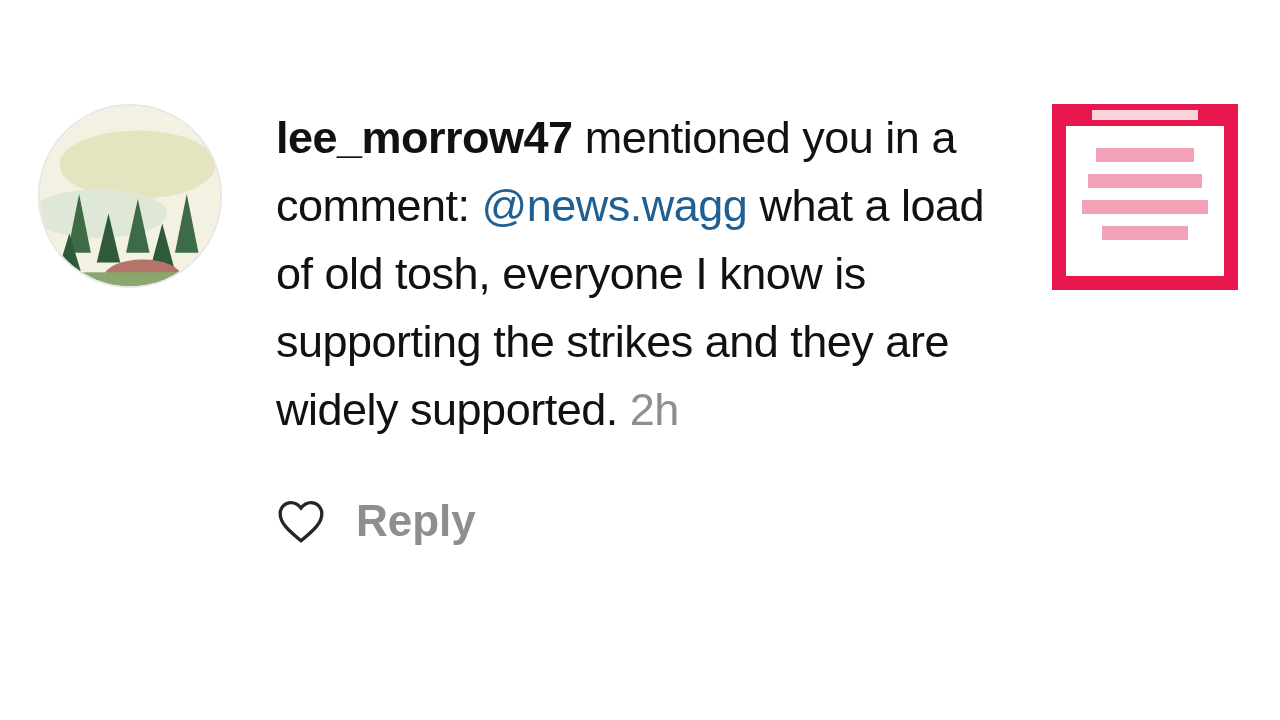 Image resolution: width=1280 pixels, height=720 pixels. I want to click on mention-link: @news.wagg, so click(614, 205).